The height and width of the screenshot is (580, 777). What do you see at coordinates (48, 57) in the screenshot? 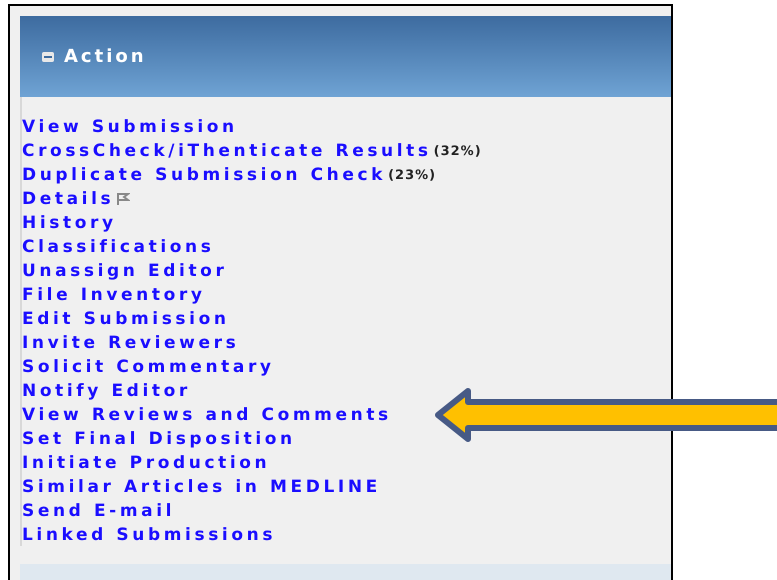
I see `collapse-icon` at bounding box center [48, 57].